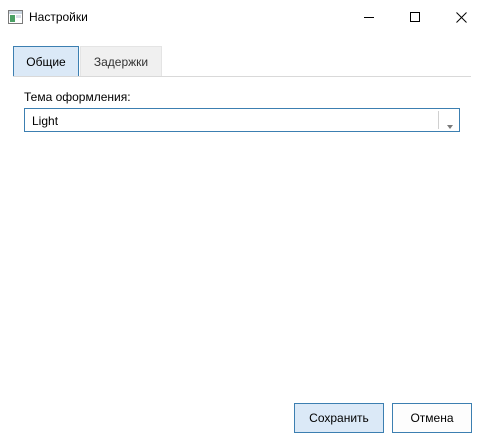 This screenshot has height=443, width=484. I want to click on dropdown-separator, so click(438, 120).